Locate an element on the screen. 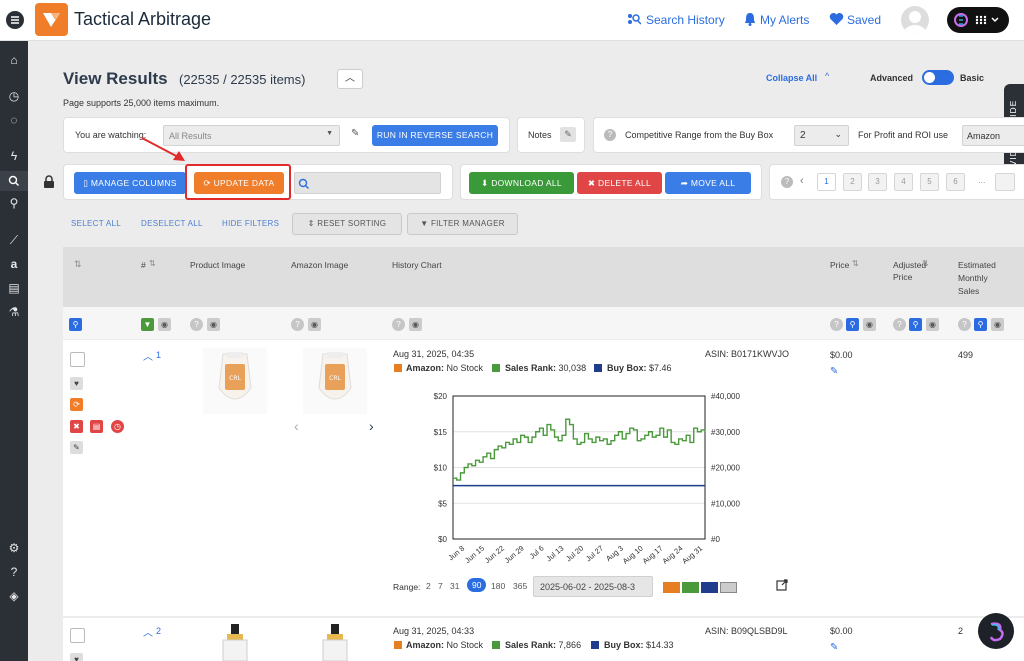 Image resolution: width=1024 pixels, height=661 pixels. range-option-7: 7 is located at coordinates (440, 586).